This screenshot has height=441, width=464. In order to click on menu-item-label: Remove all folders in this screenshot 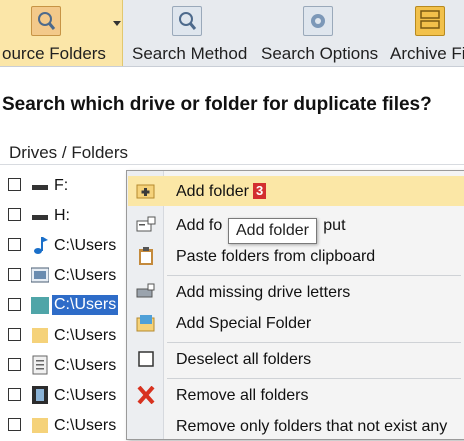, I will do `click(242, 395)`.